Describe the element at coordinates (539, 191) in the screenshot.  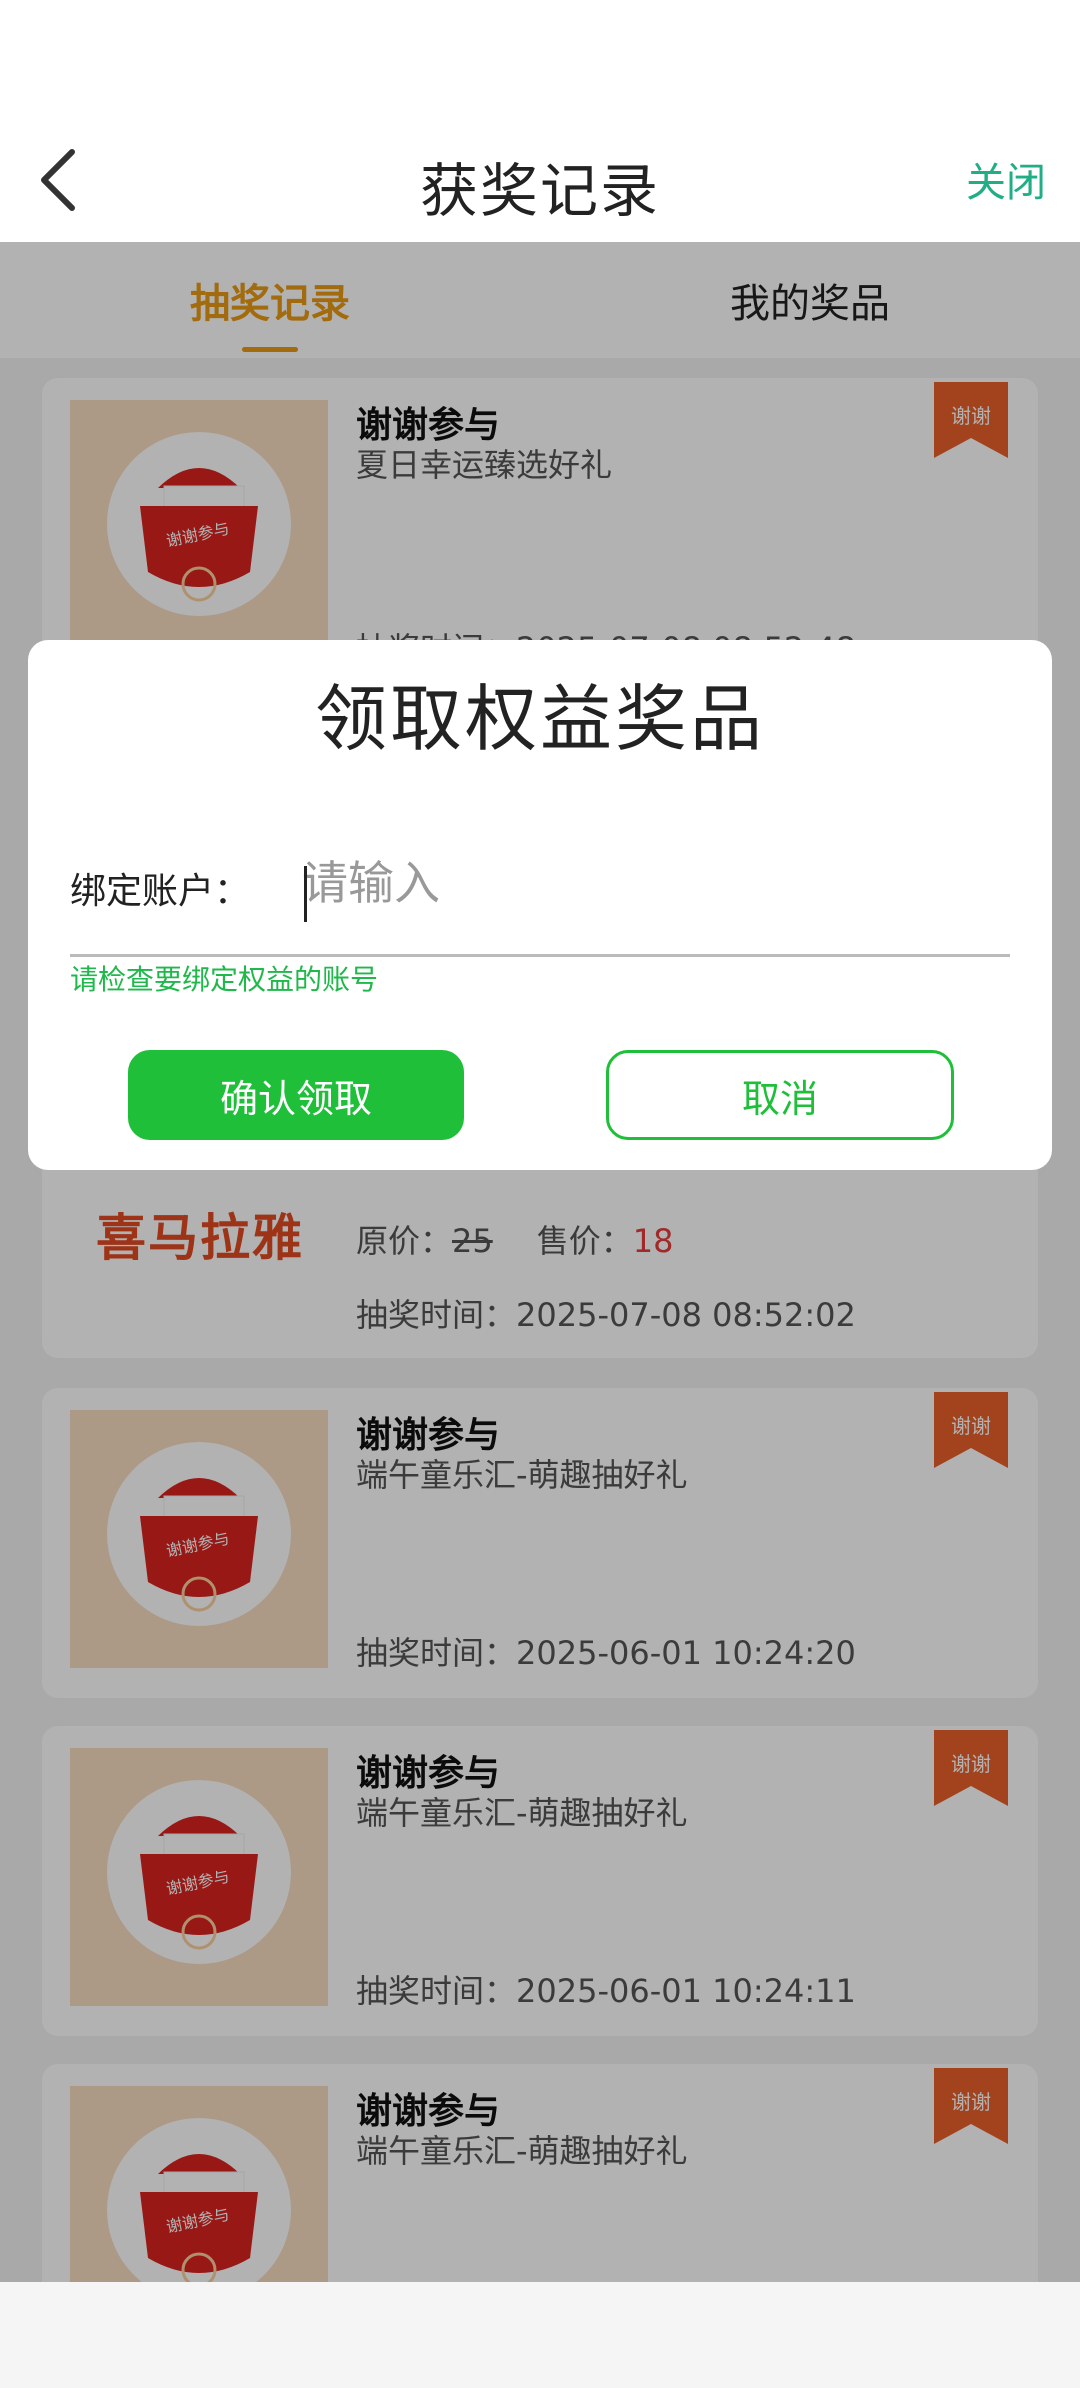
I see `page-title: 获奖记录` at that location.